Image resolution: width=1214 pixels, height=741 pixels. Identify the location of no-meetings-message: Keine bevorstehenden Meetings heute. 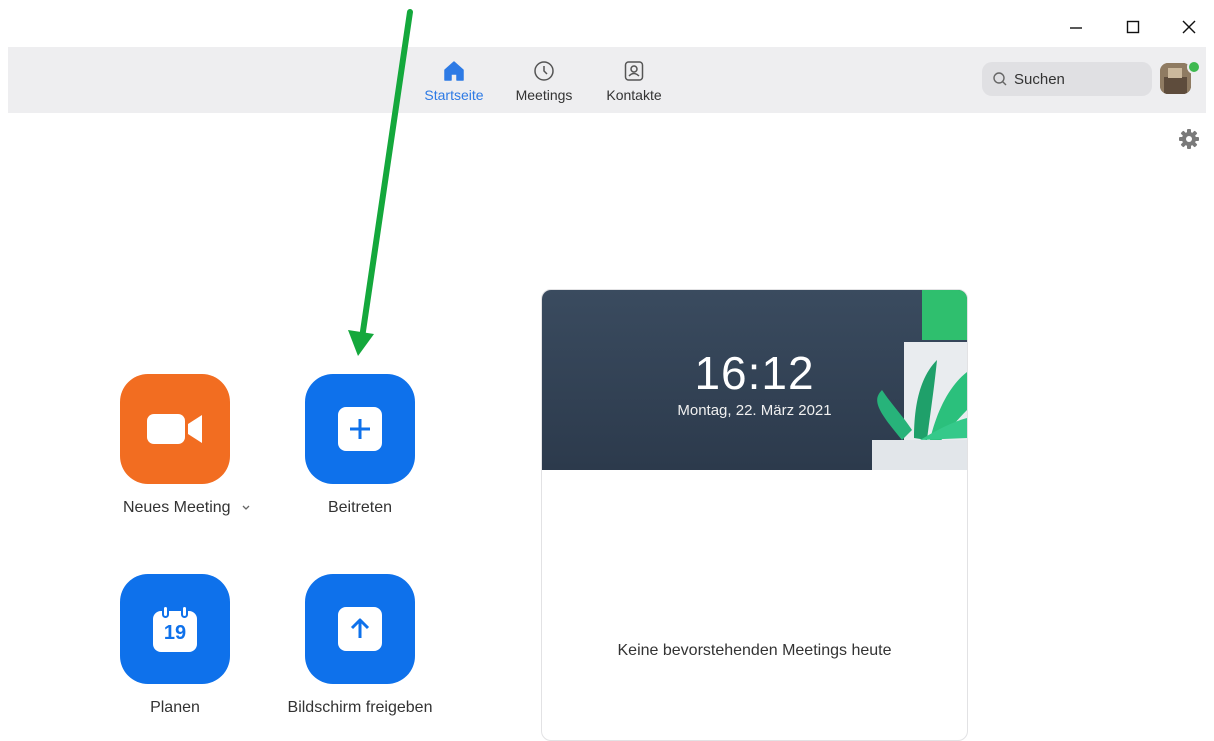
(754, 650).